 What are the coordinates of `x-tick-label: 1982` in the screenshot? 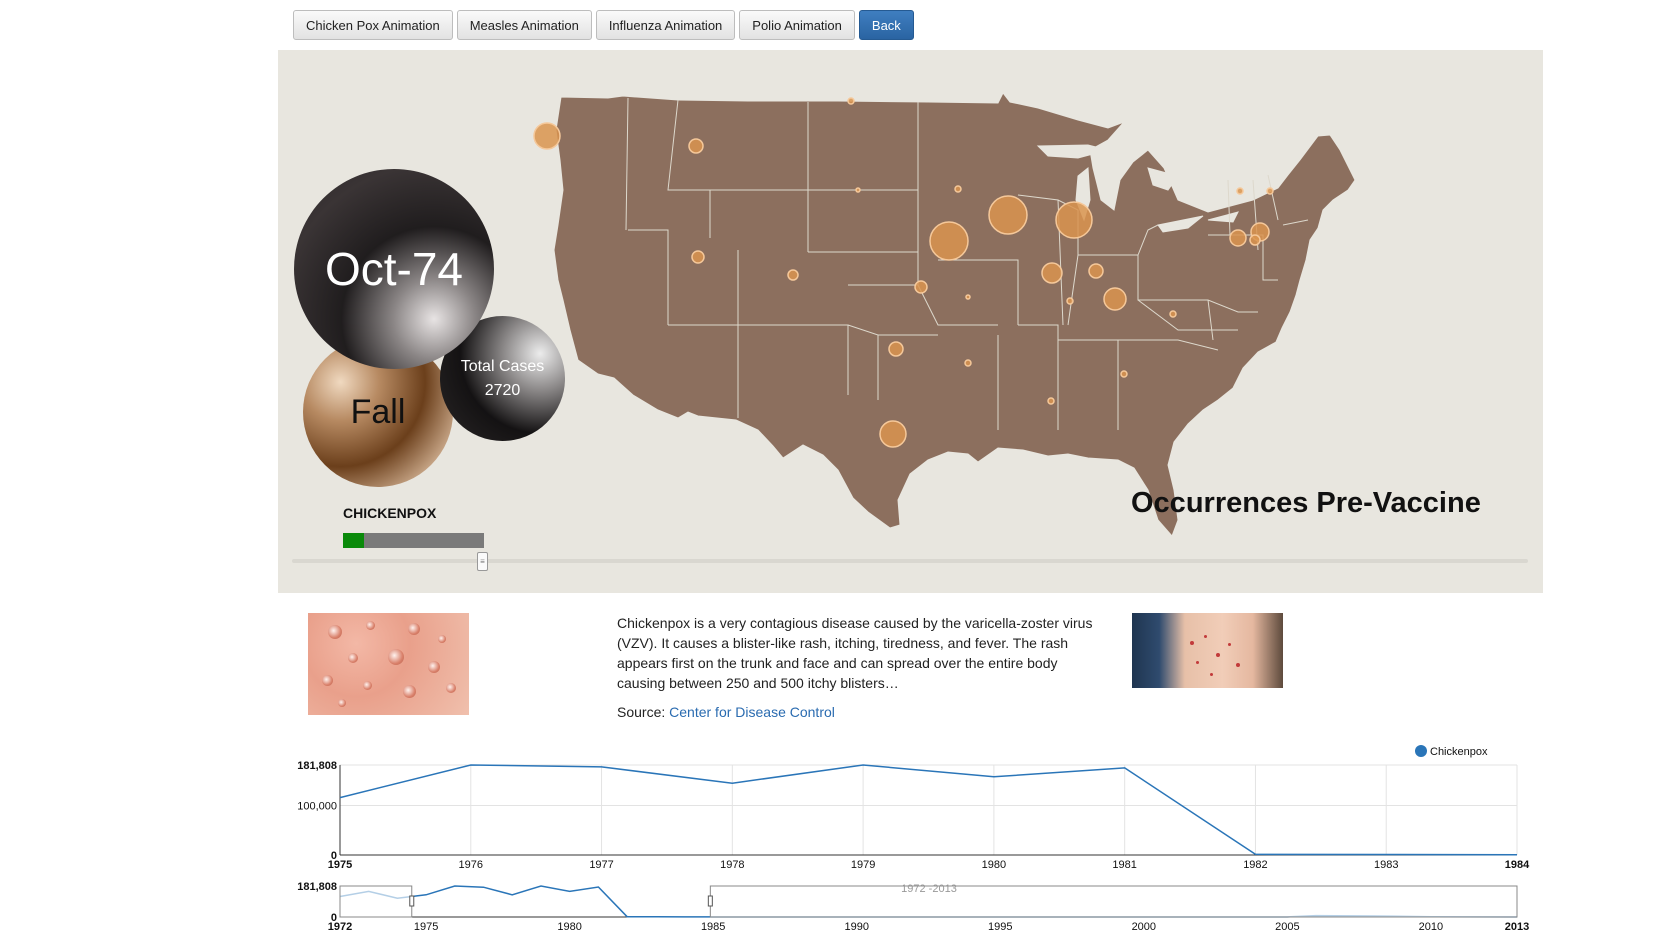 It's located at (1255, 865).